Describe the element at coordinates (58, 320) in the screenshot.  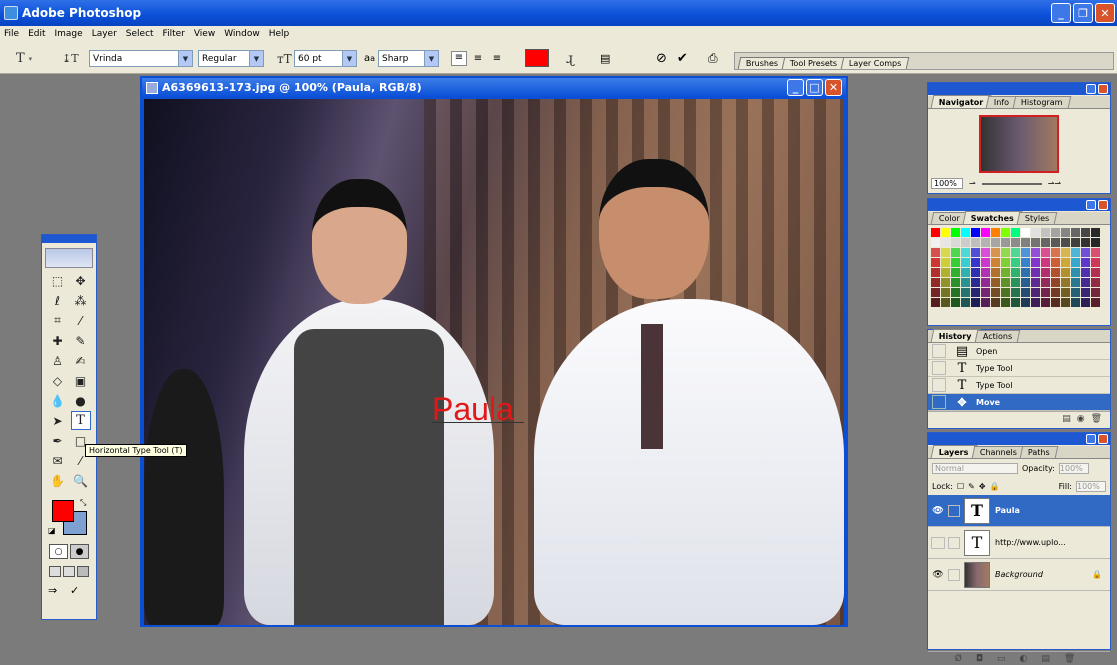
I see `crop-tool-icon: ⌗` at that location.